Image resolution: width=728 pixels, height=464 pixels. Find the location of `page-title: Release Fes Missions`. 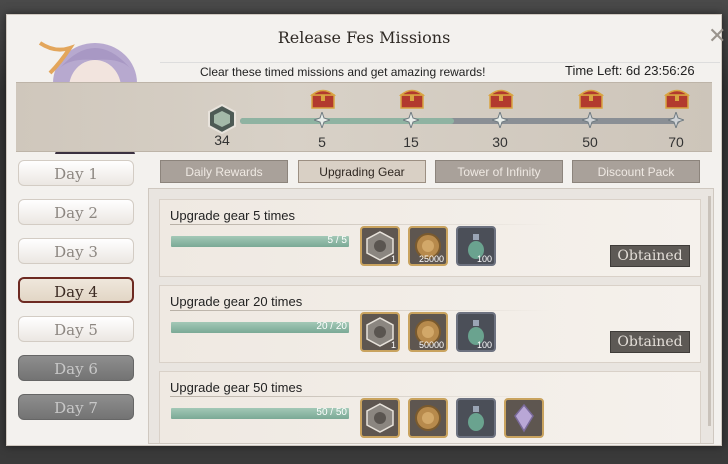

page-title: Release Fes Missions is located at coordinates (364, 37).